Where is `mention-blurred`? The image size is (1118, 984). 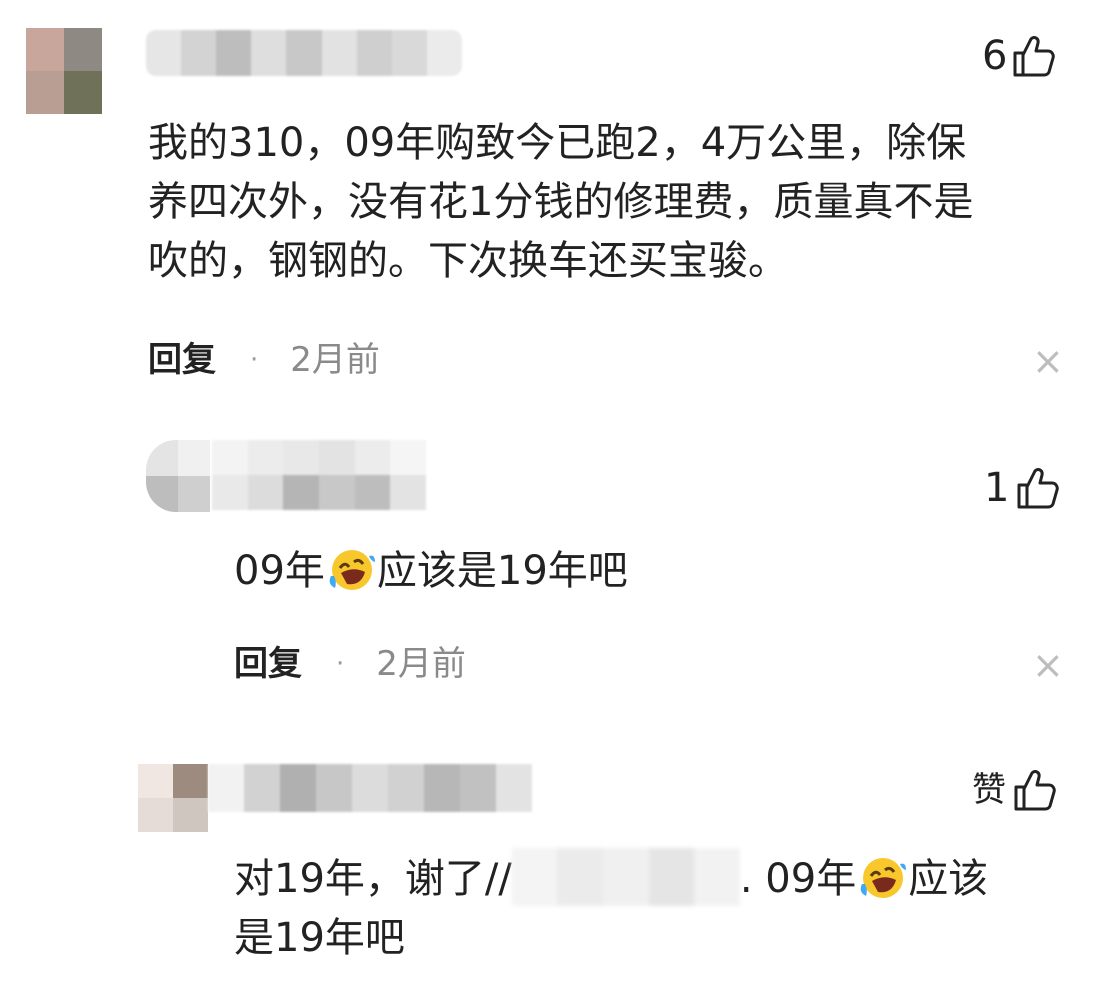 mention-blurred is located at coordinates (625, 877).